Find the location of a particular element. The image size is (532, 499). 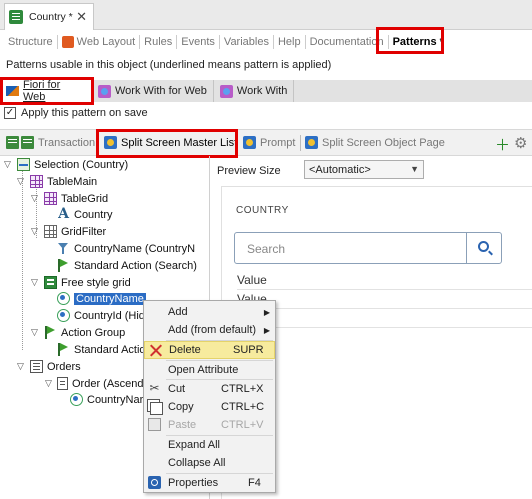

web-layout-icon is located at coordinates (67, 42).